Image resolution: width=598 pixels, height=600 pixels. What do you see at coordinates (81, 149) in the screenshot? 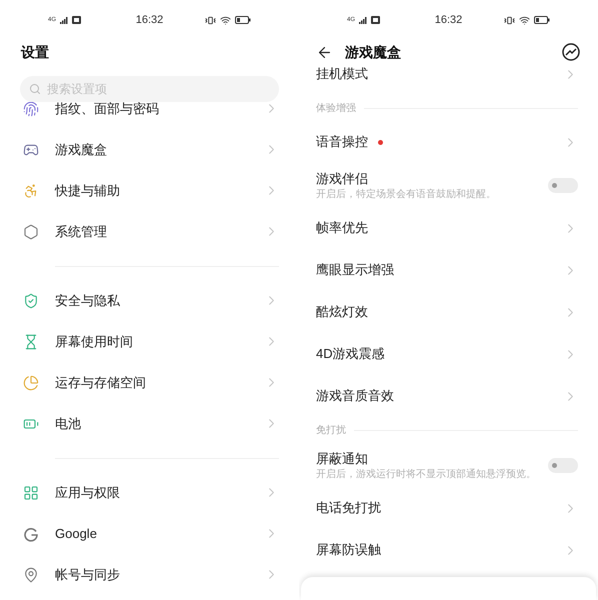
I see `item-label: 游戏魔盒` at bounding box center [81, 149].